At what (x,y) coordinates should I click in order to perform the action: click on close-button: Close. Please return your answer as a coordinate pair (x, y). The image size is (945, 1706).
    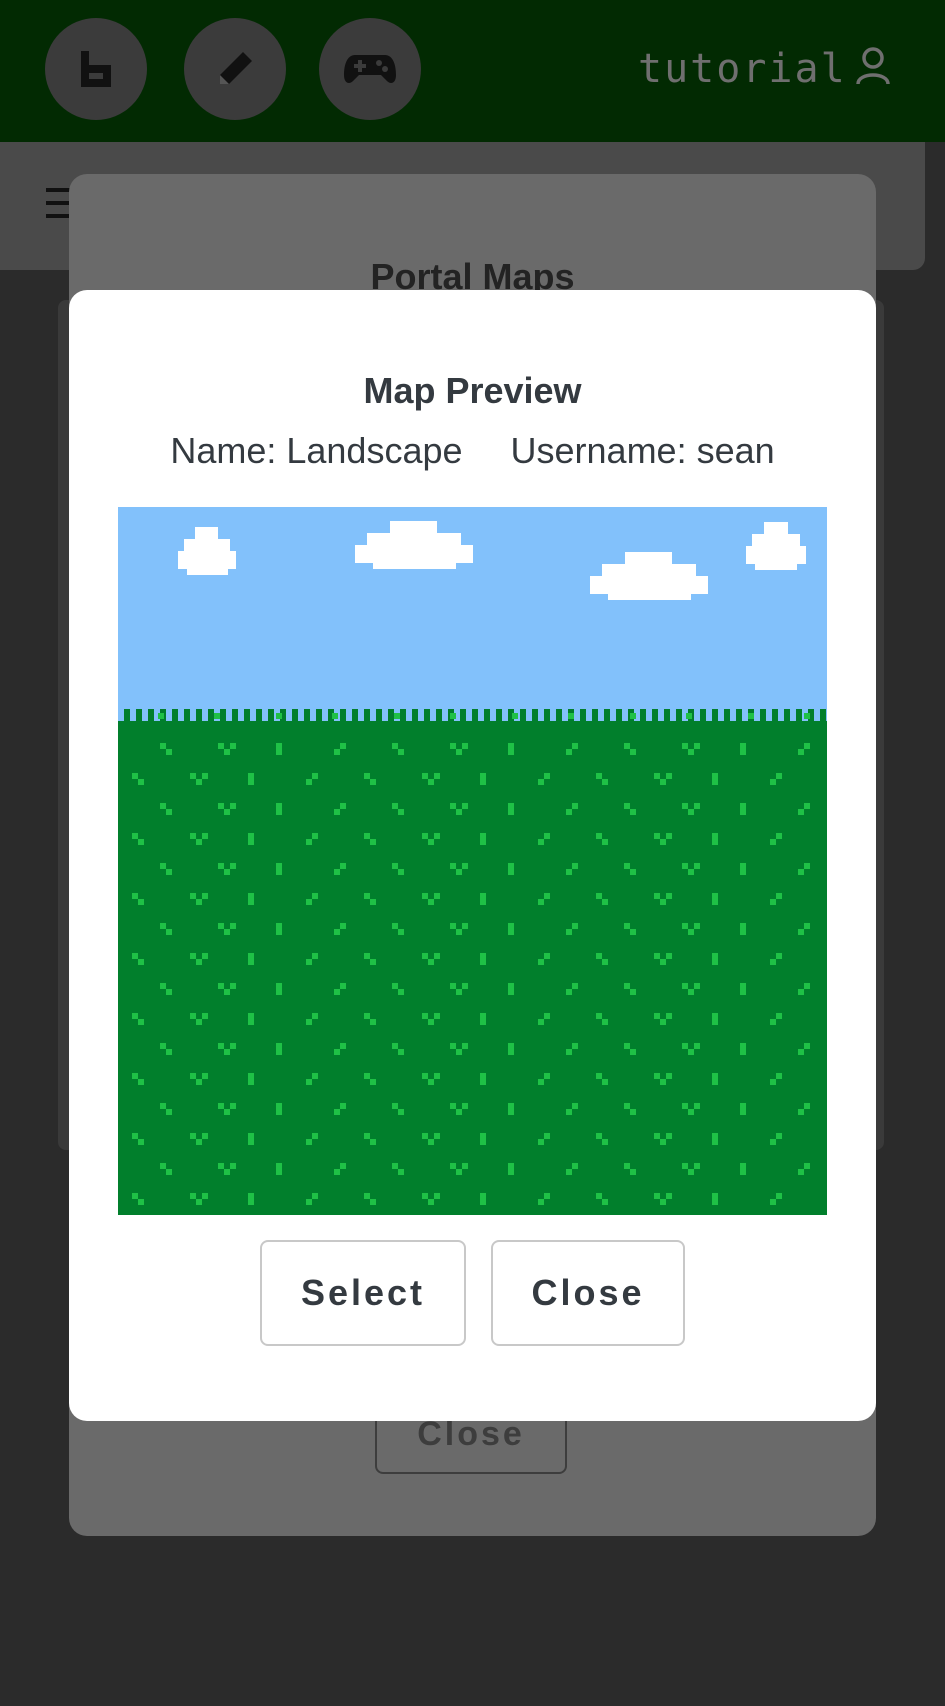
    Looking at the image, I should click on (588, 1293).